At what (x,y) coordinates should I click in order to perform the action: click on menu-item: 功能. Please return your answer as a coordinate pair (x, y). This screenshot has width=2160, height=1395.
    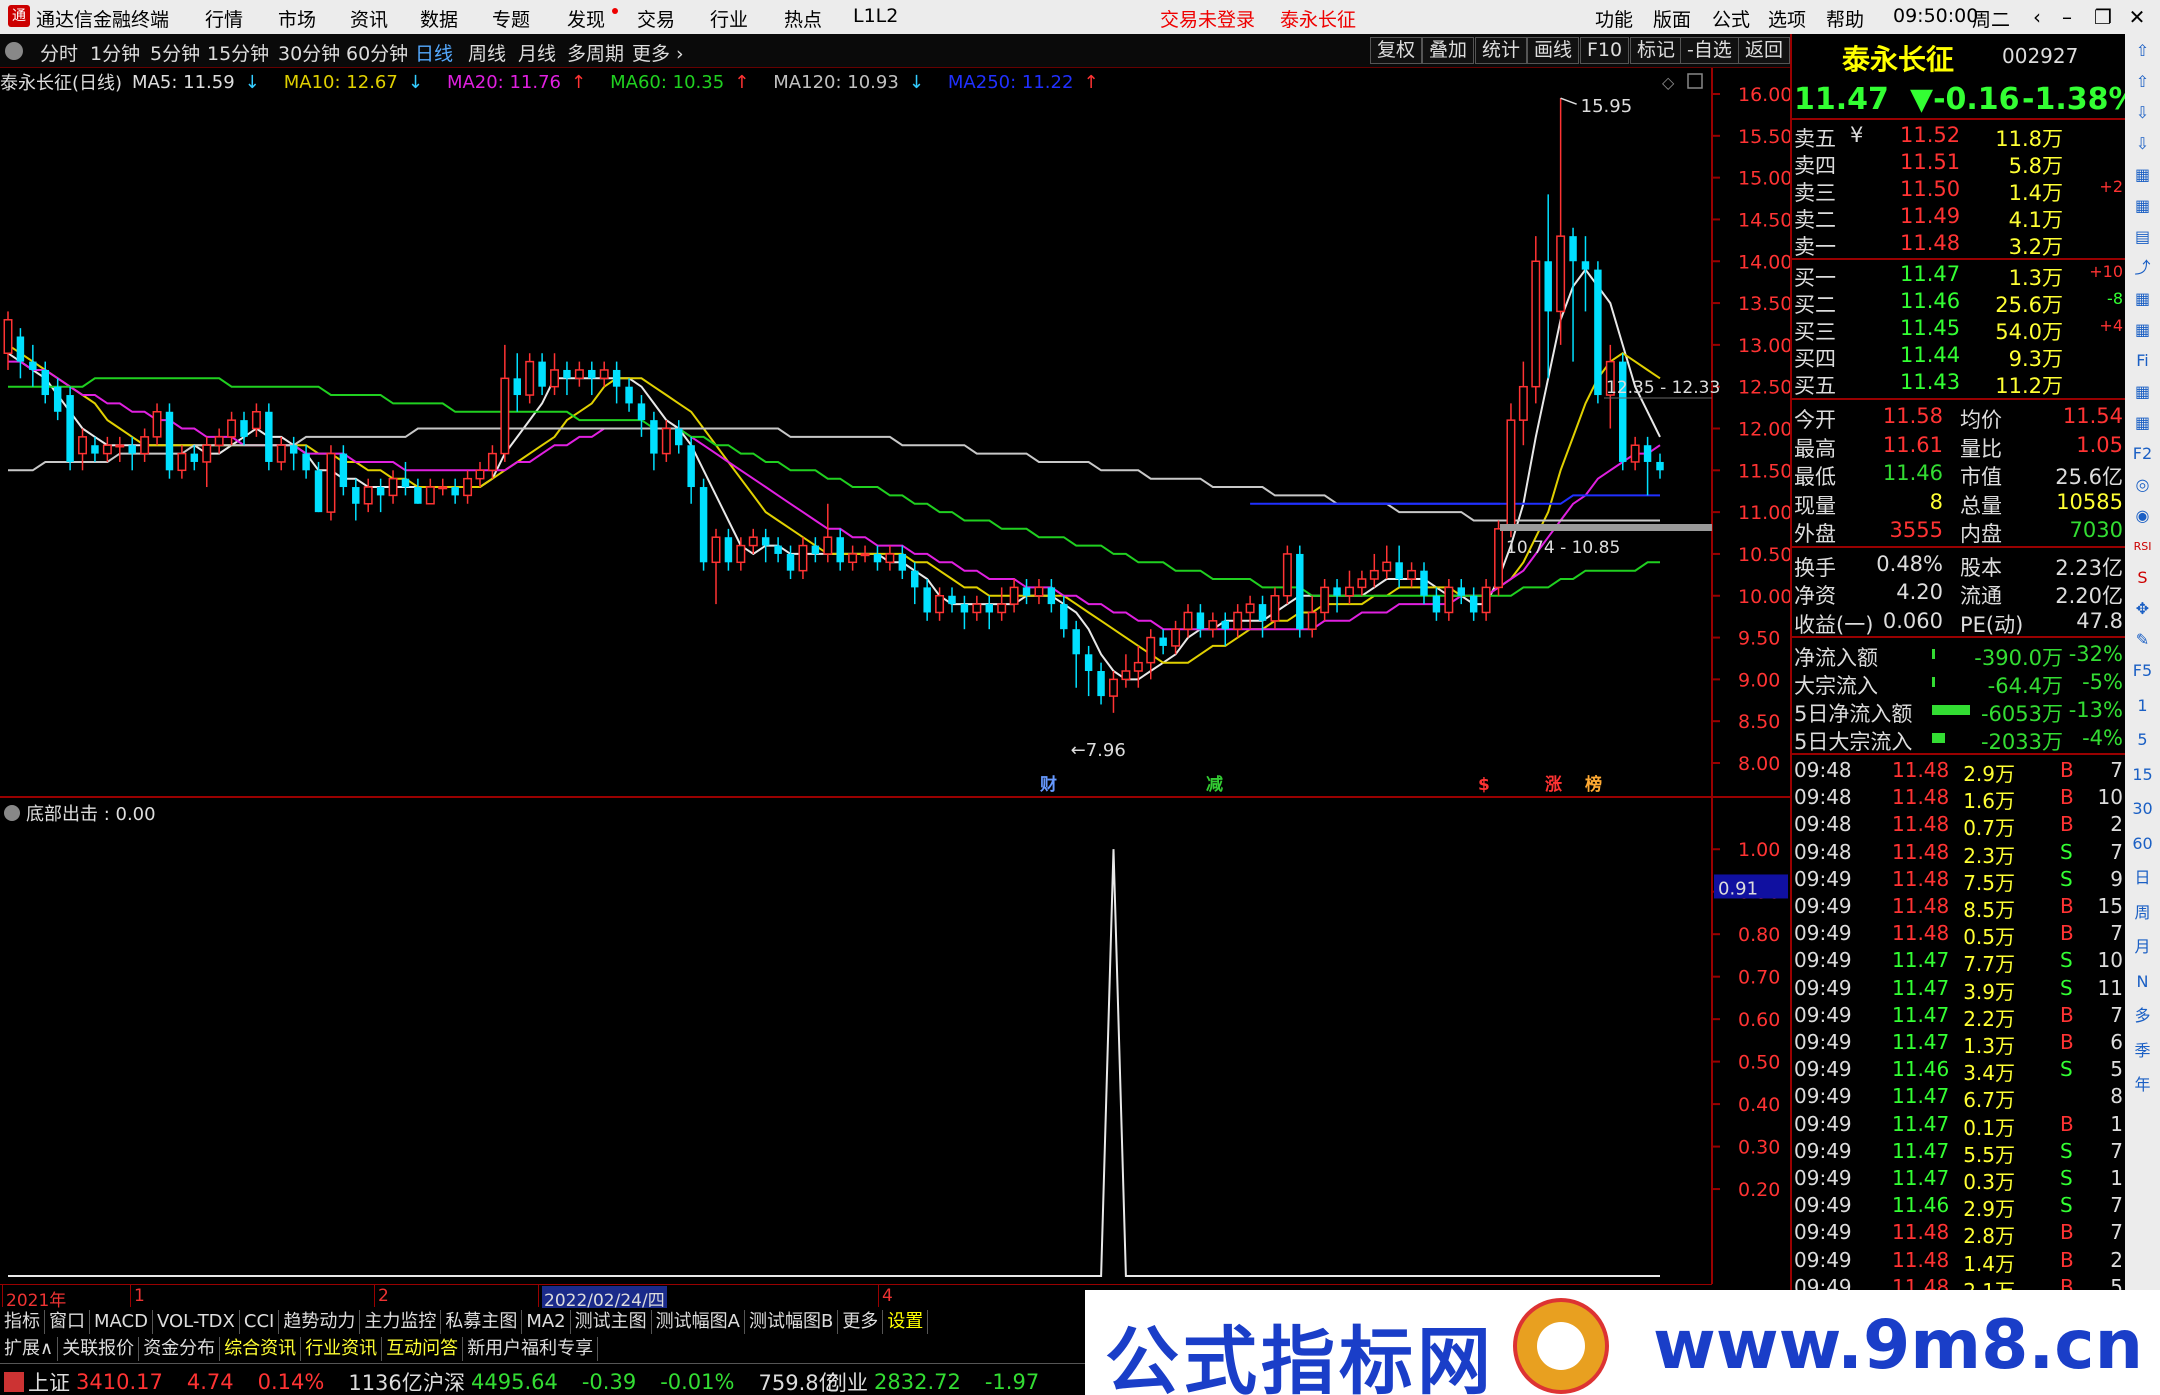
    Looking at the image, I should click on (1614, 18).